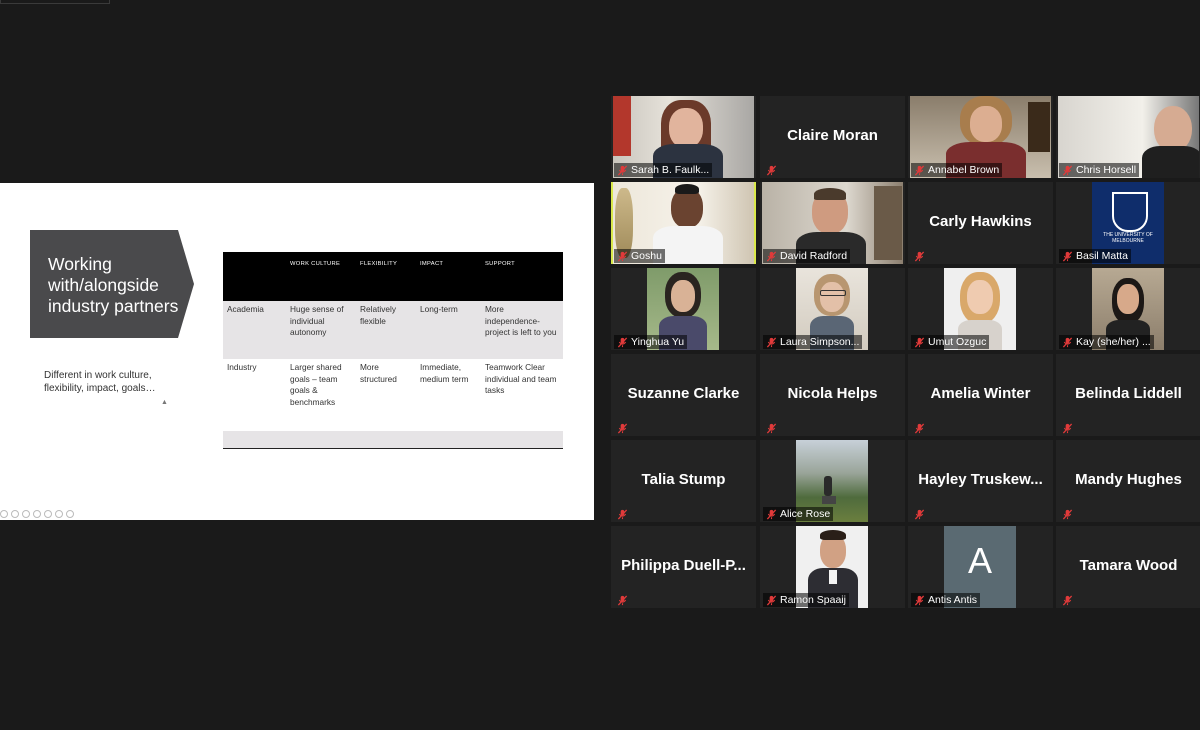 The width and height of the screenshot is (1200, 730). What do you see at coordinates (448, 395) in the screenshot?
I see `table-cell: Immediate, medium term` at bounding box center [448, 395].